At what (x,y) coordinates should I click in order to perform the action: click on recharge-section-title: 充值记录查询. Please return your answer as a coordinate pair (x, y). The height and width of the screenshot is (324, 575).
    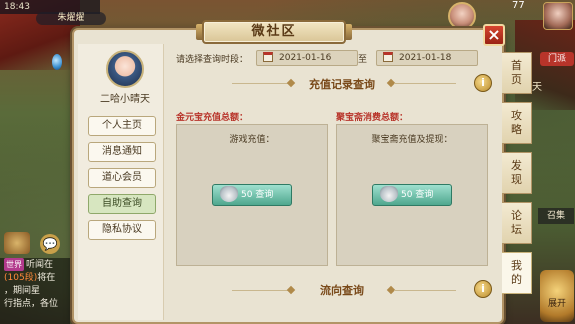
    Looking at the image, I should click on (342, 84).